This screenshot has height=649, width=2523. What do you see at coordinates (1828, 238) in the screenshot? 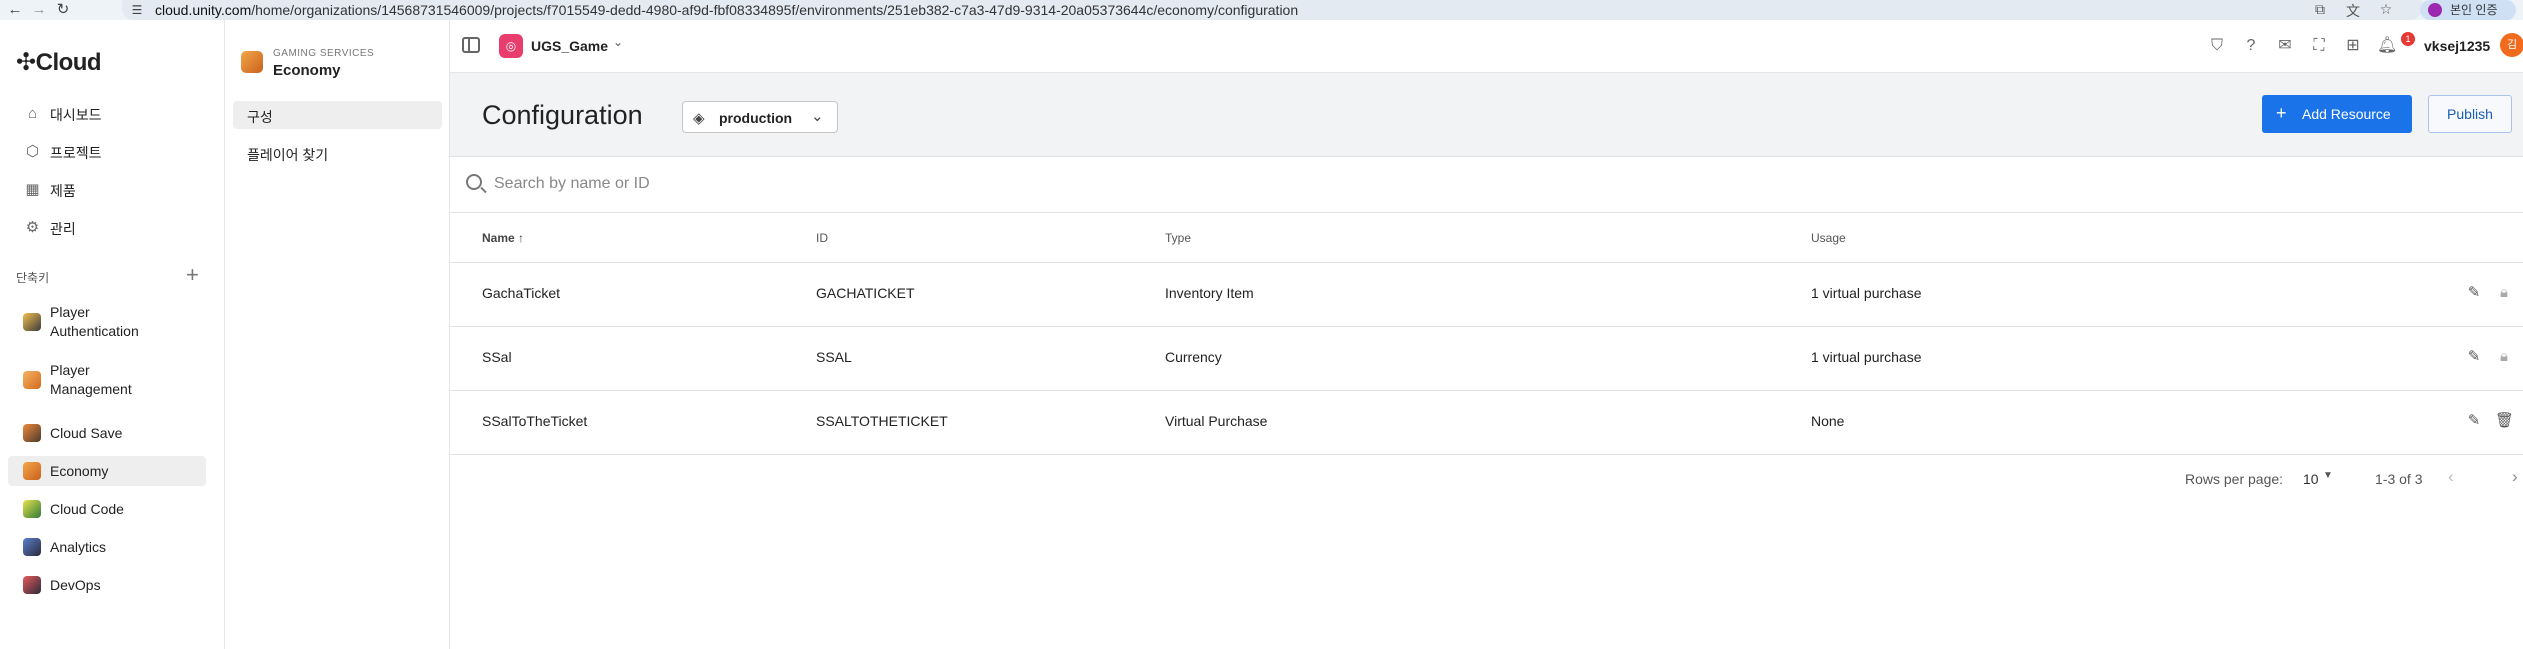
I see `column-header-usage: Usage` at bounding box center [1828, 238].